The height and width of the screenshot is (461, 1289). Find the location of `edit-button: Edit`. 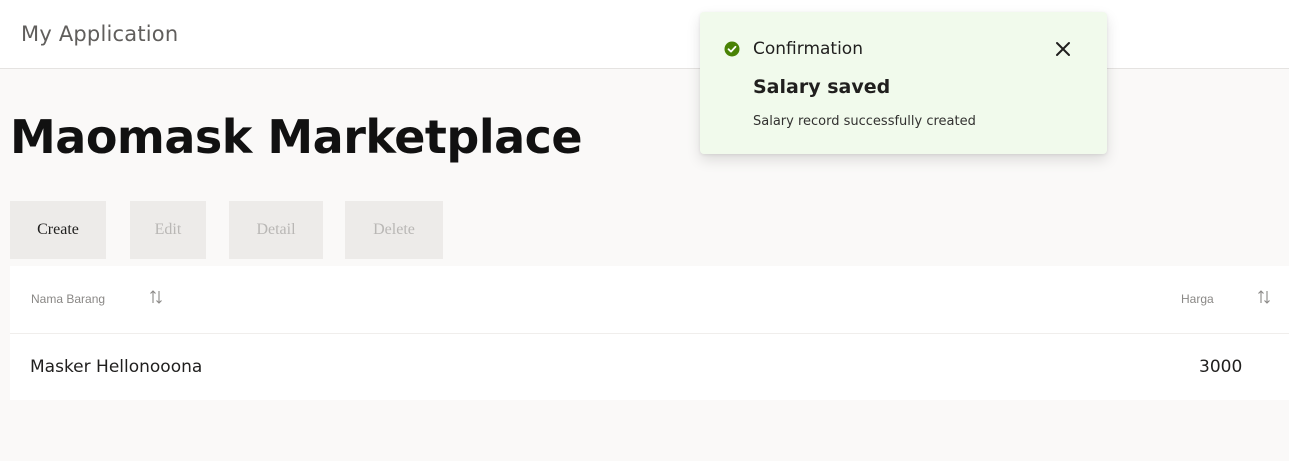

edit-button: Edit is located at coordinates (168, 230).